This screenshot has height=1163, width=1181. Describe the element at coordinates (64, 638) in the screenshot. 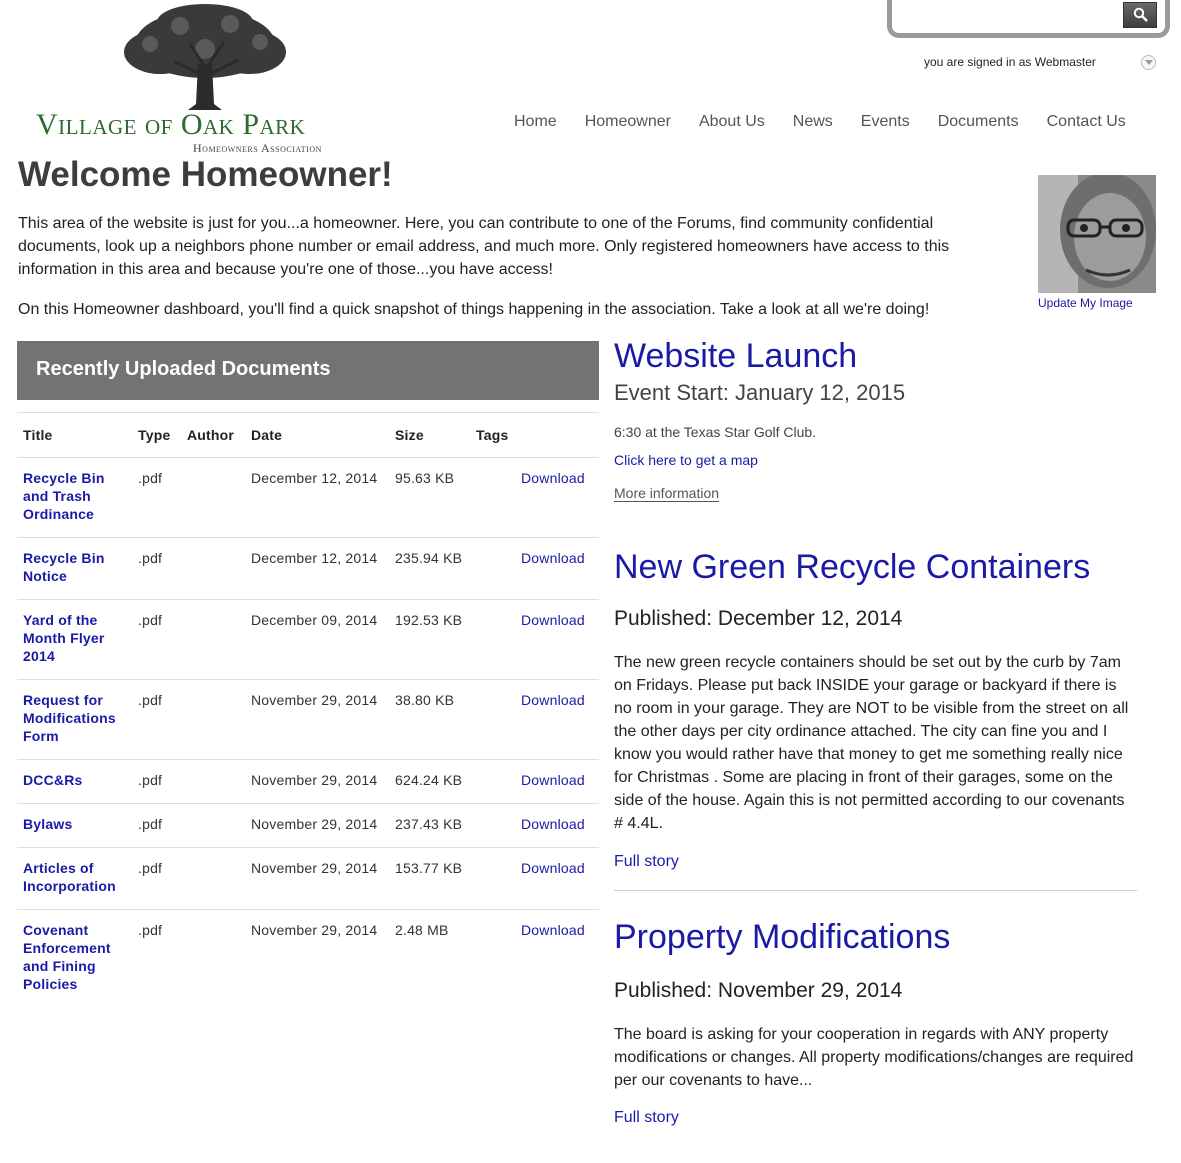

I see `doc-title-link: Yard of the Month Flyer 2014` at that location.